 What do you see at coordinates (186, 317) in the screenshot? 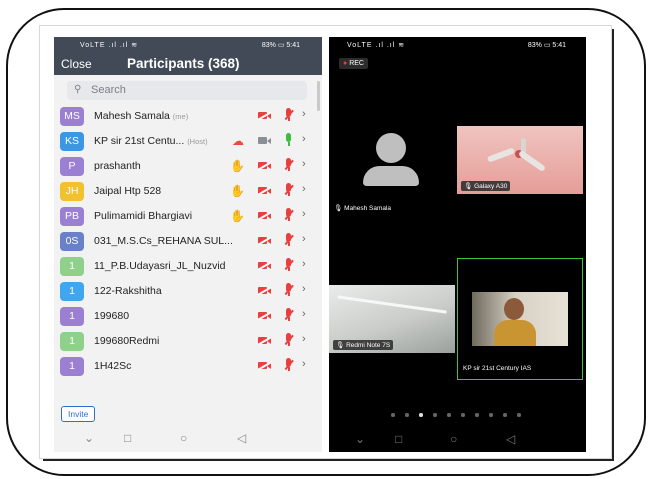
I see `participant-row: 1 199680 ›` at bounding box center [186, 317].